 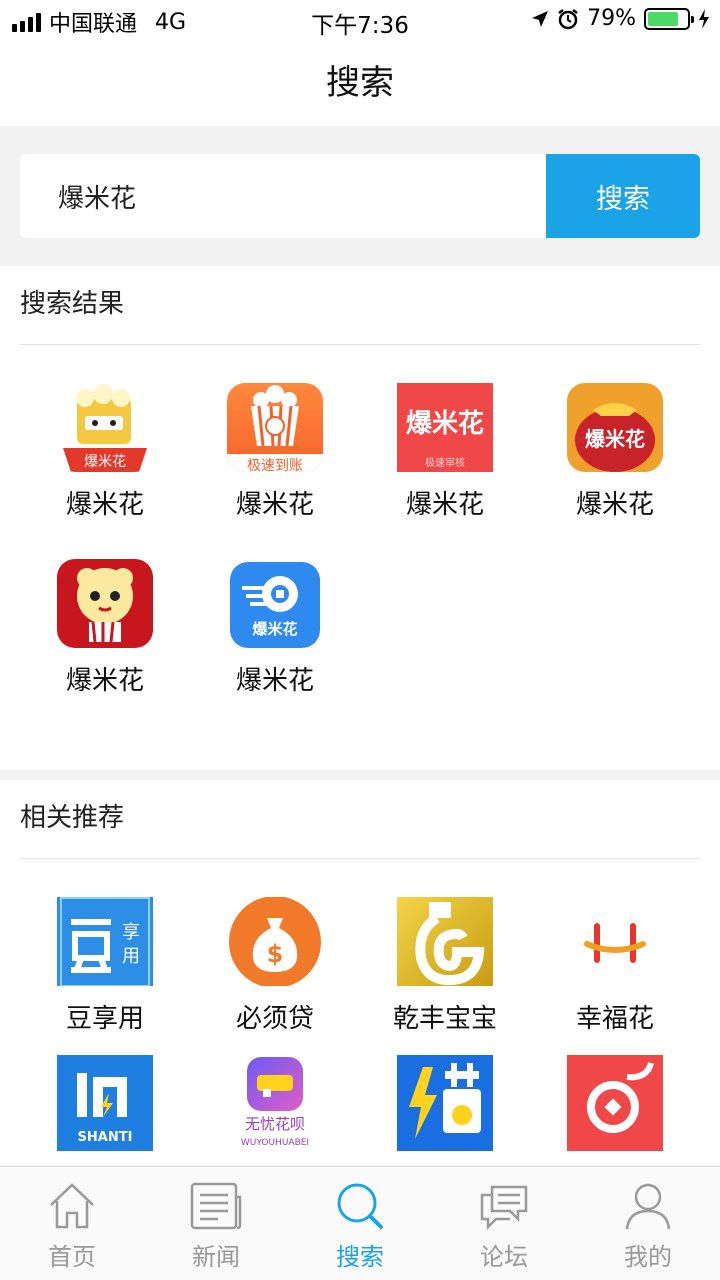 I want to click on app-item: 乾丰宝宝, so click(x=445, y=947).